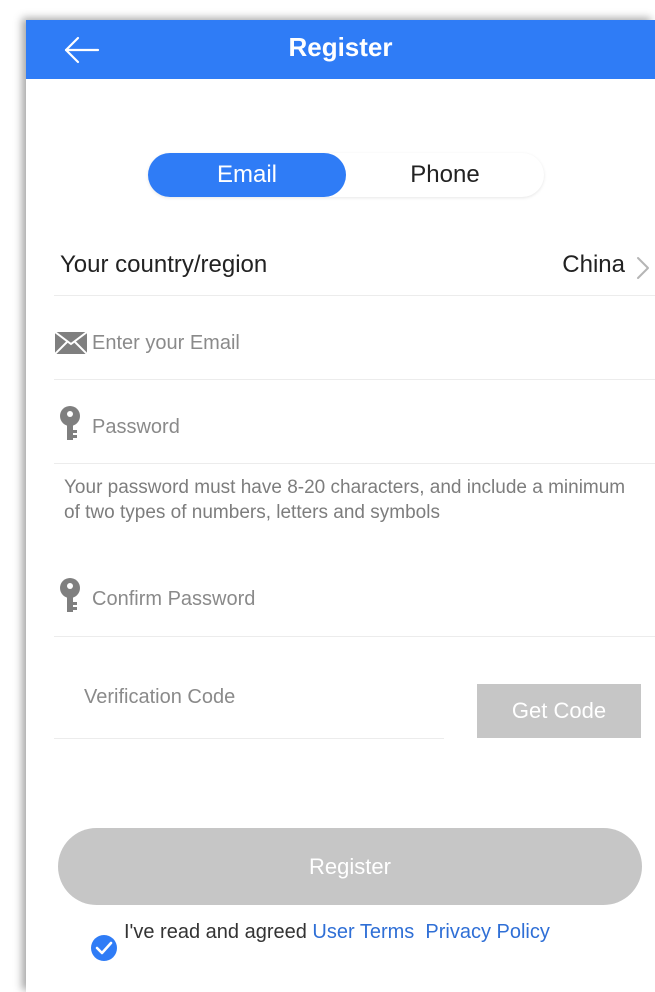 The image size is (655, 992). What do you see at coordinates (367, 343) in the screenshot?
I see `email-input` at bounding box center [367, 343].